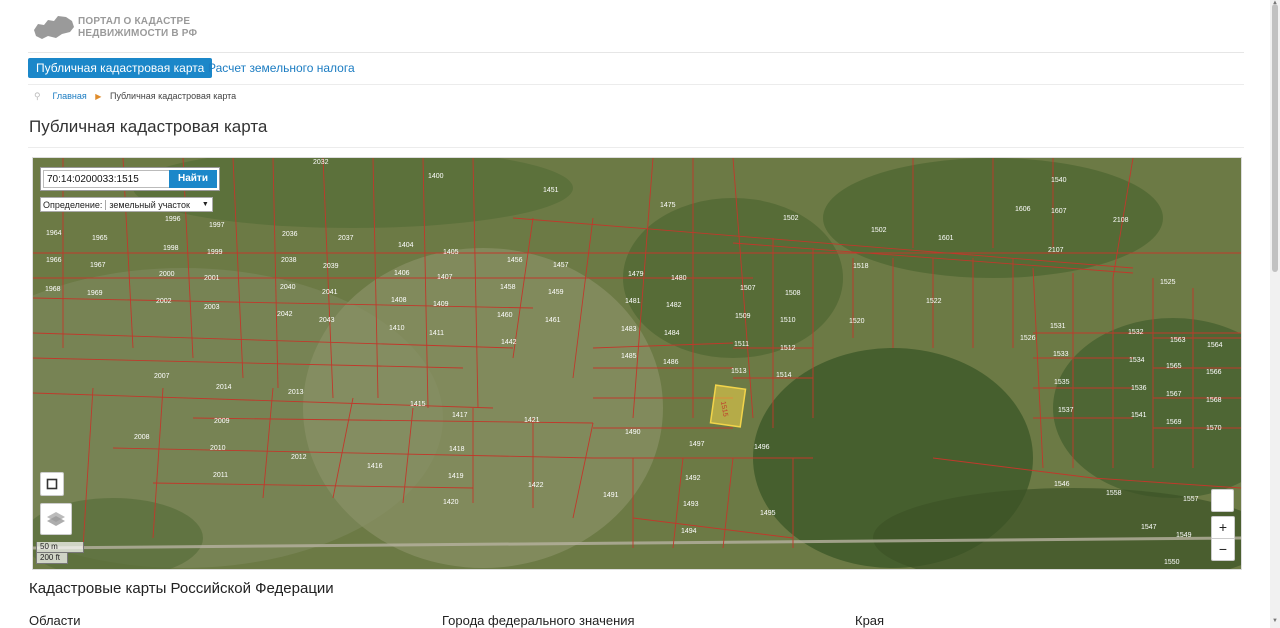  Describe the element at coordinates (762, 447) in the screenshot. I see `parcel-label: 1496` at that location.